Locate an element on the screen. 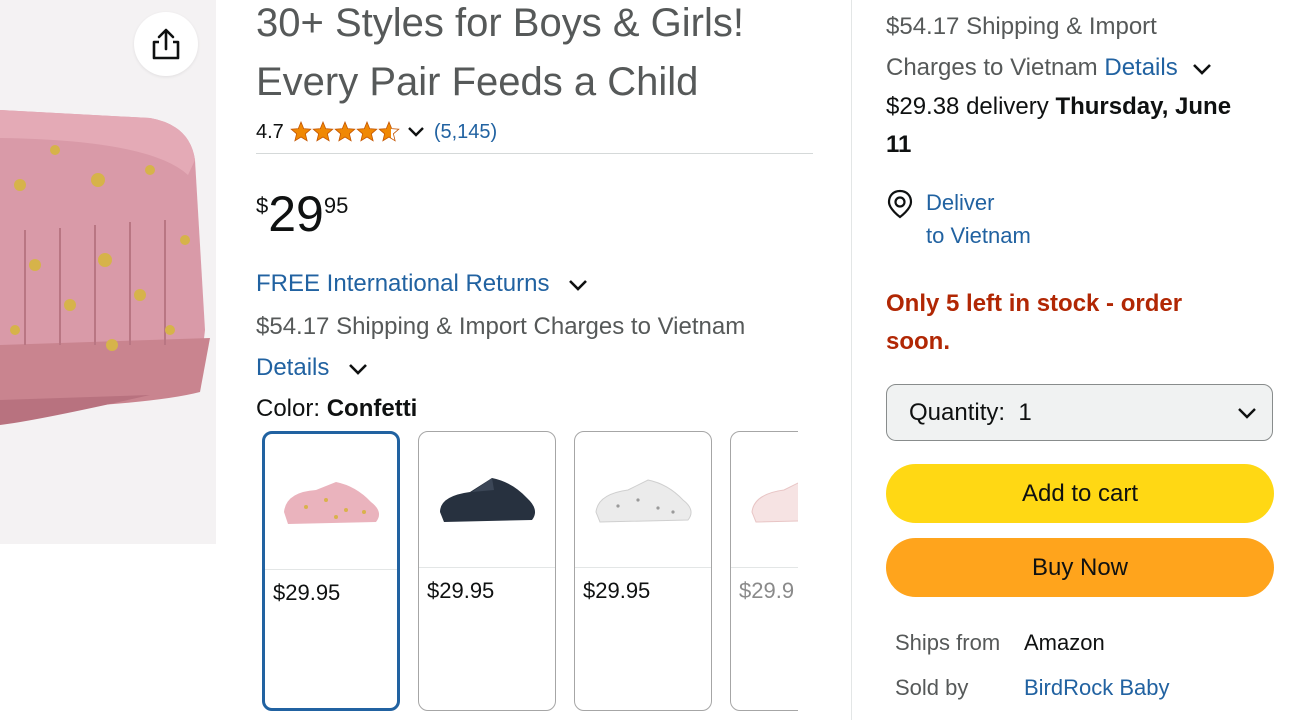 This screenshot has width=1305, height=721. stars-icon is located at coordinates (345, 131).